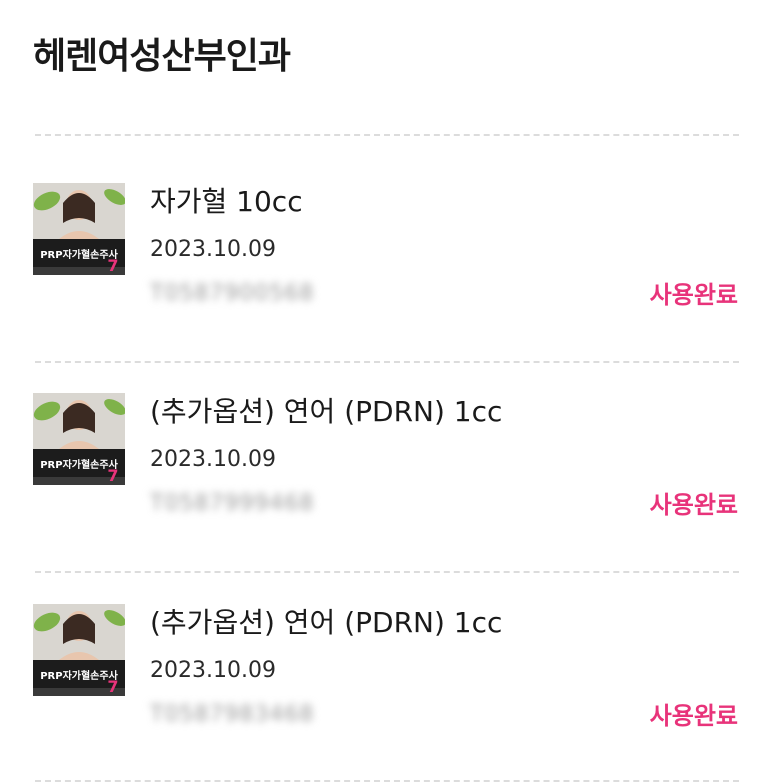 This screenshot has width=773, height=784. Describe the element at coordinates (232, 503) in the screenshot. I see `ticket-code: T0587999468` at that location.